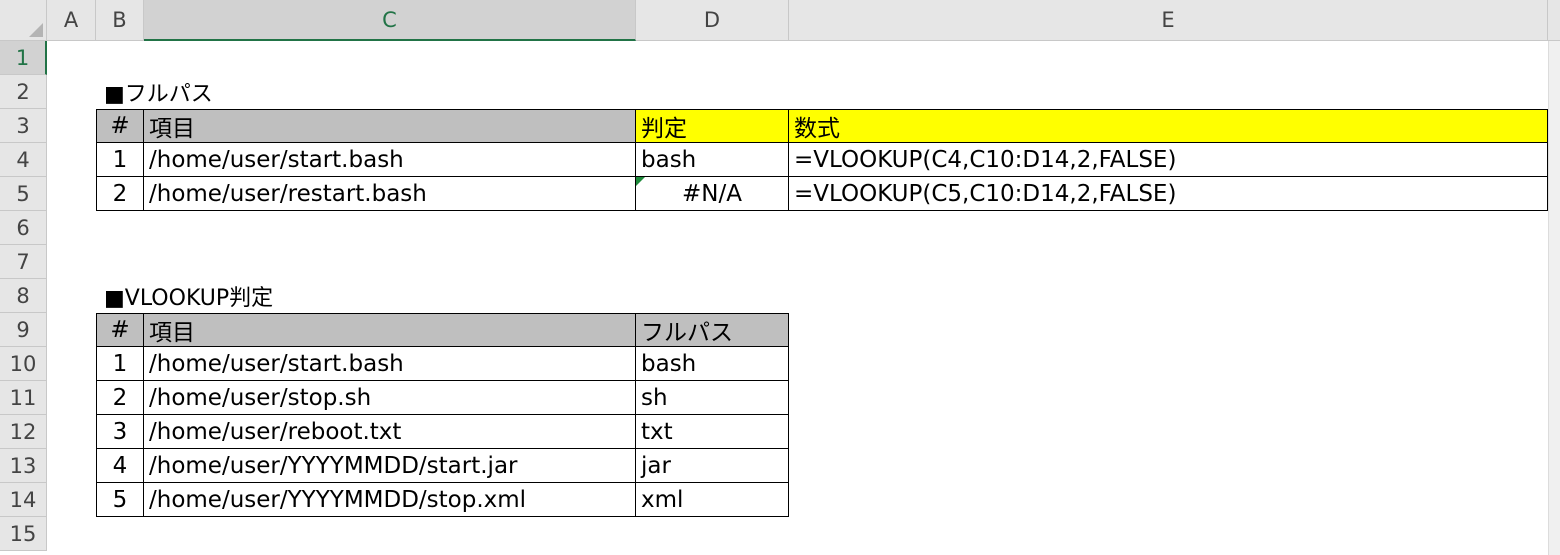 Image resolution: width=1560 pixels, height=555 pixels. I want to click on section2-row4-item: /home/user/YYYYMMDD/start.jar, so click(390, 466).